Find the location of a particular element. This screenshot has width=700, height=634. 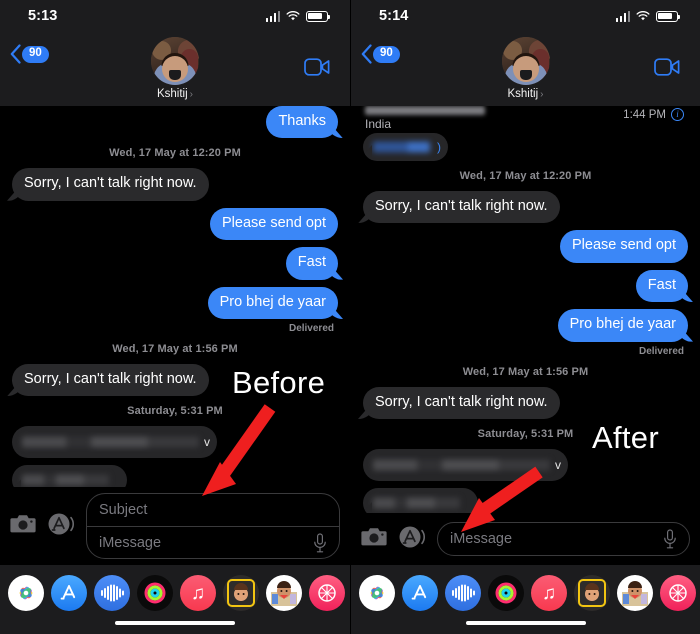

status-indicators is located at coordinates (647, 16).